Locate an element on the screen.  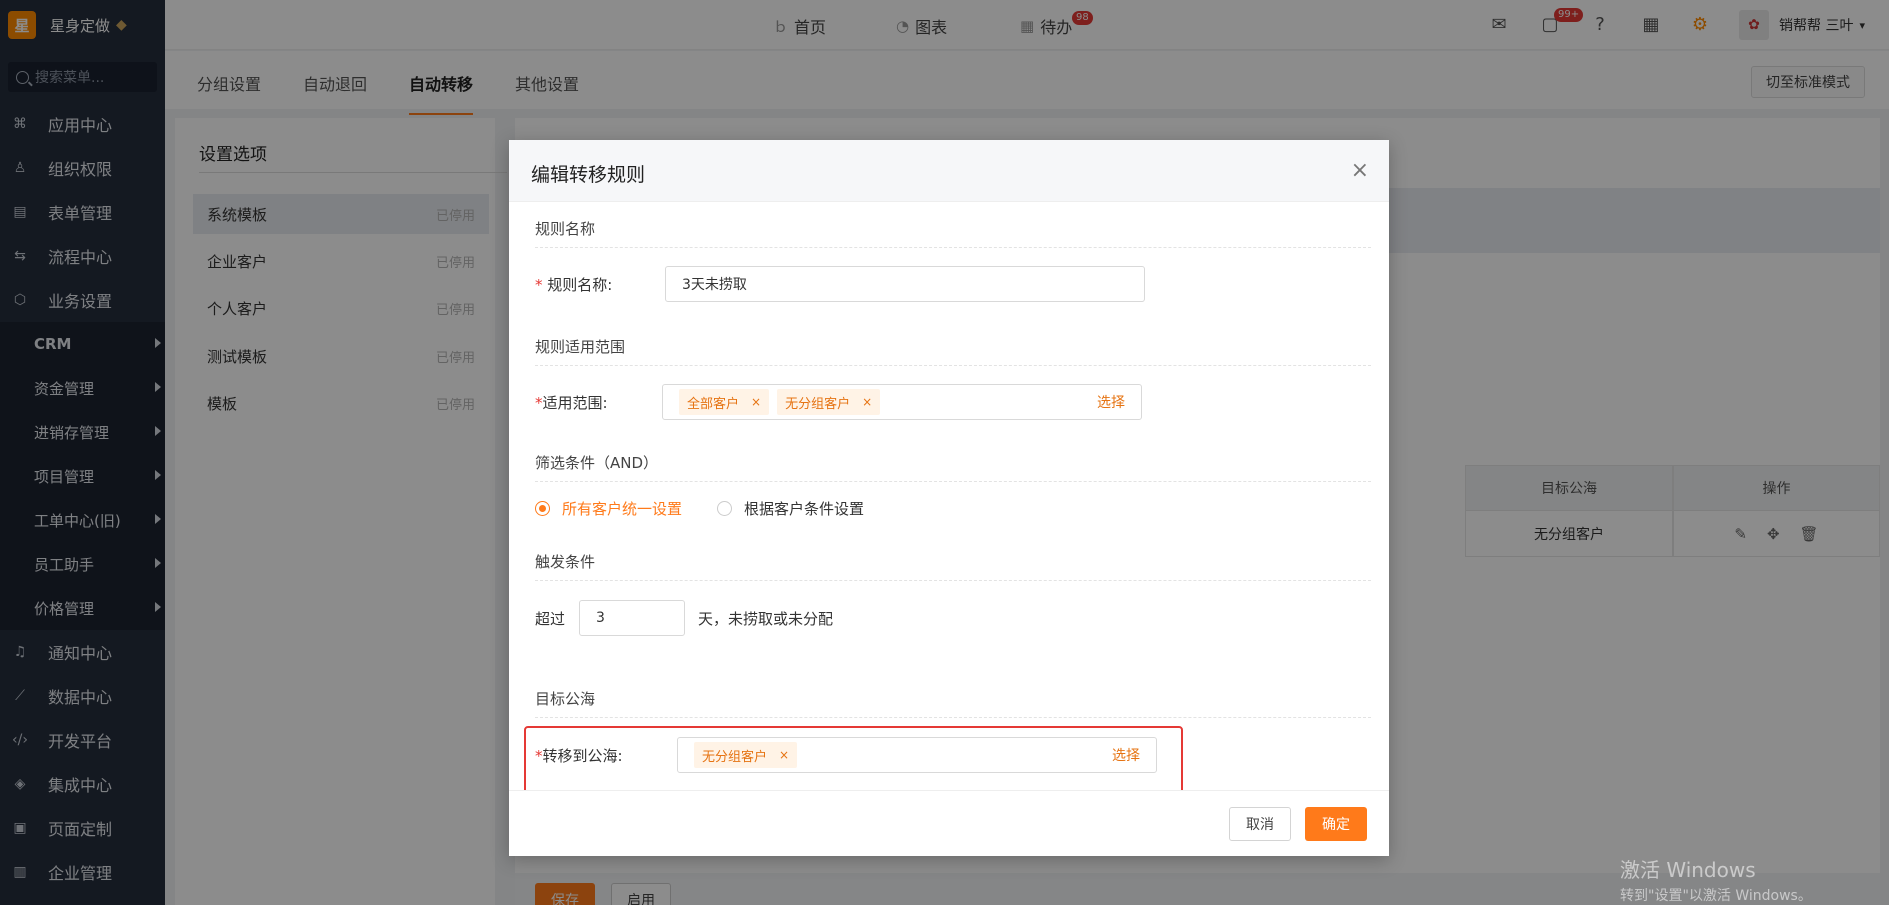
scope-select: 全部客户 × 无分组客户 × 选择 is located at coordinates (902, 402).